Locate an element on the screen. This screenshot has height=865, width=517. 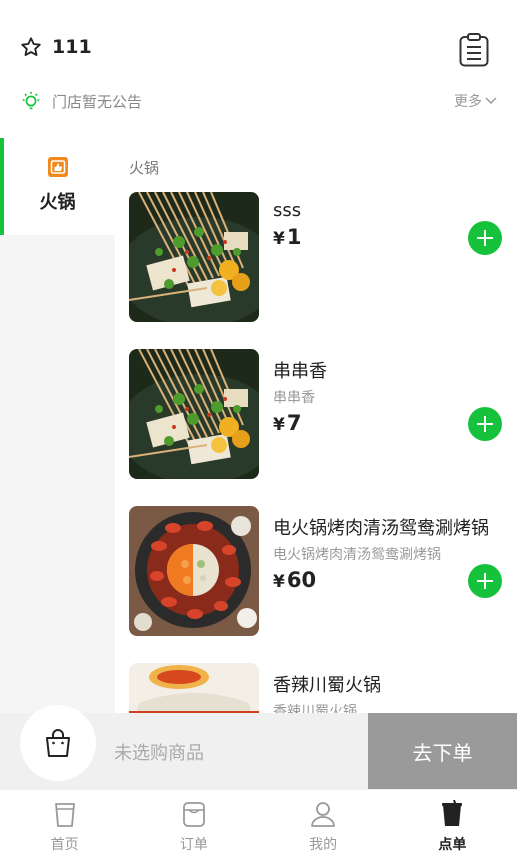
product-price: ¥60 is located at coordinates (294, 580).